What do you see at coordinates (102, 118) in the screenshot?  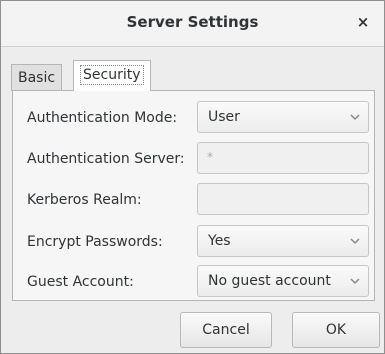 I see `auth-mode-label: Authentication Mode:` at bounding box center [102, 118].